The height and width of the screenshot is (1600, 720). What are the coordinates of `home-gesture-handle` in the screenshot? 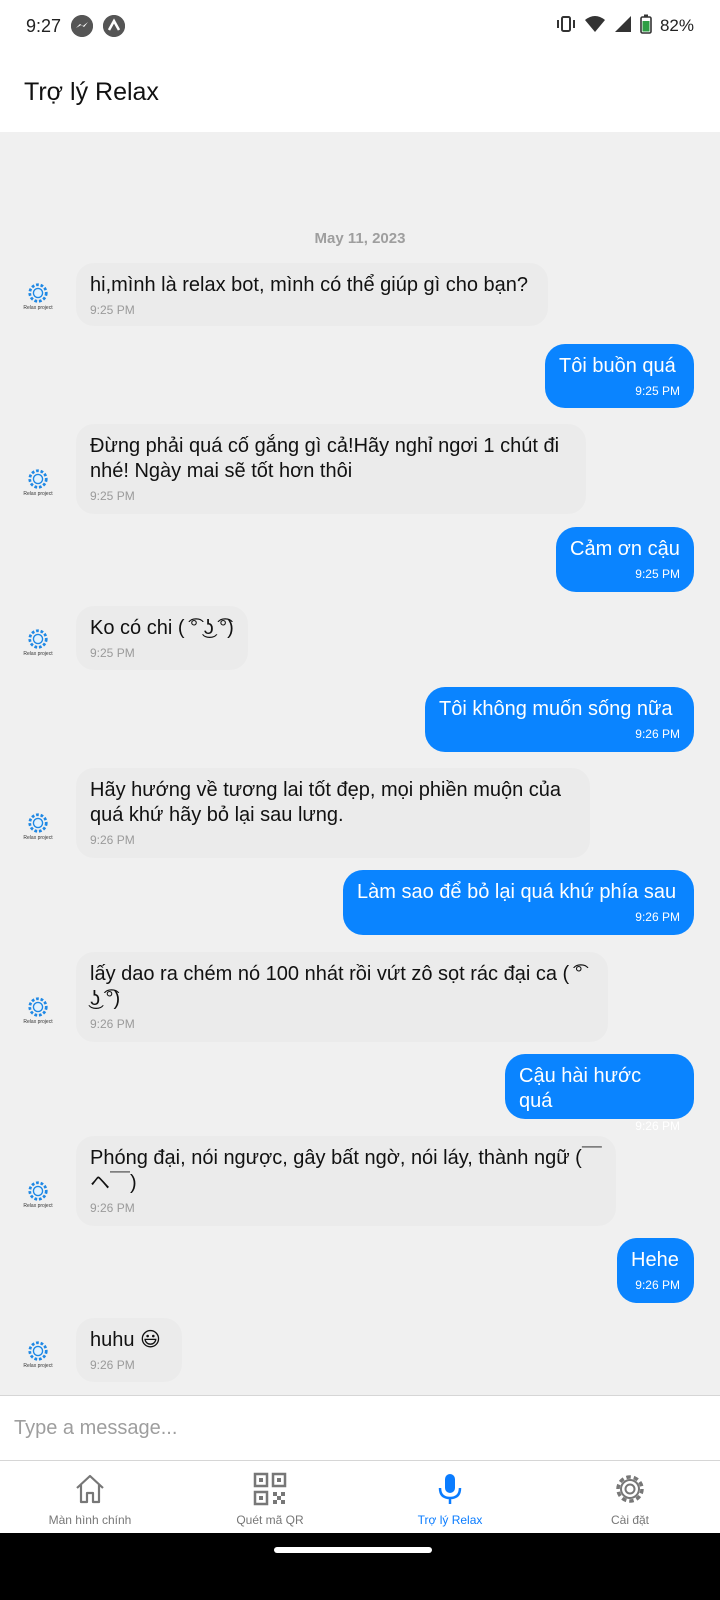 It's located at (353, 1550).